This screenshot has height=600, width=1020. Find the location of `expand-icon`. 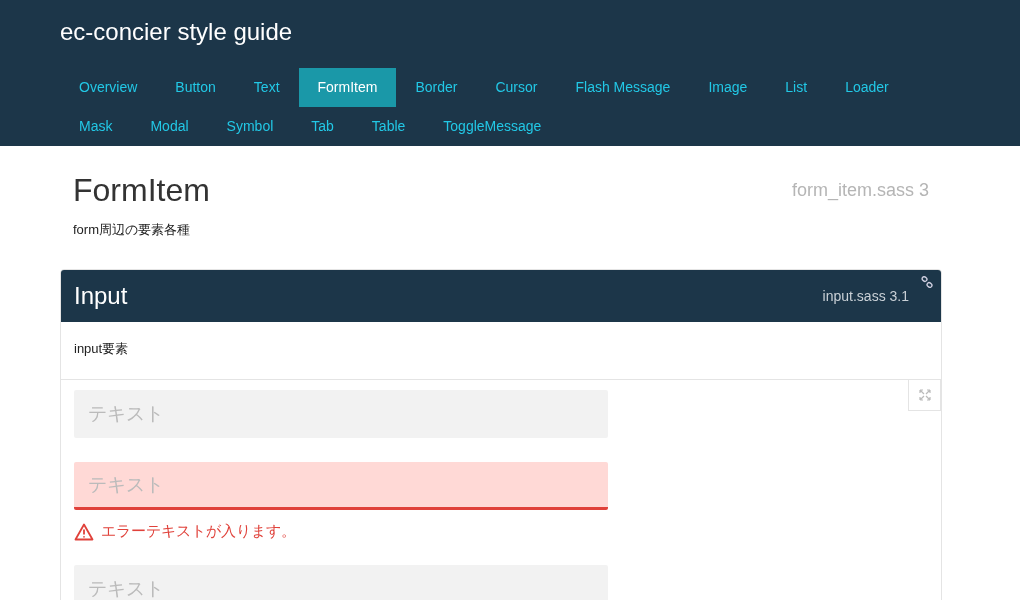

expand-icon is located at coordinates (924, 395).